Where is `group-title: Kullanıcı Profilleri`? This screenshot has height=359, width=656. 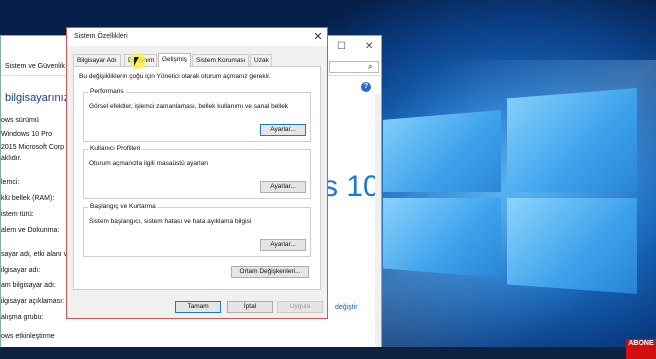
group-title: Kullanıcı Profilleri is located at coordinates (115, 148).